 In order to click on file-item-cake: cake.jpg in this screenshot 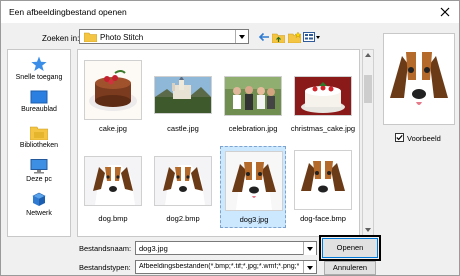, I will do `click(113, 97)`.